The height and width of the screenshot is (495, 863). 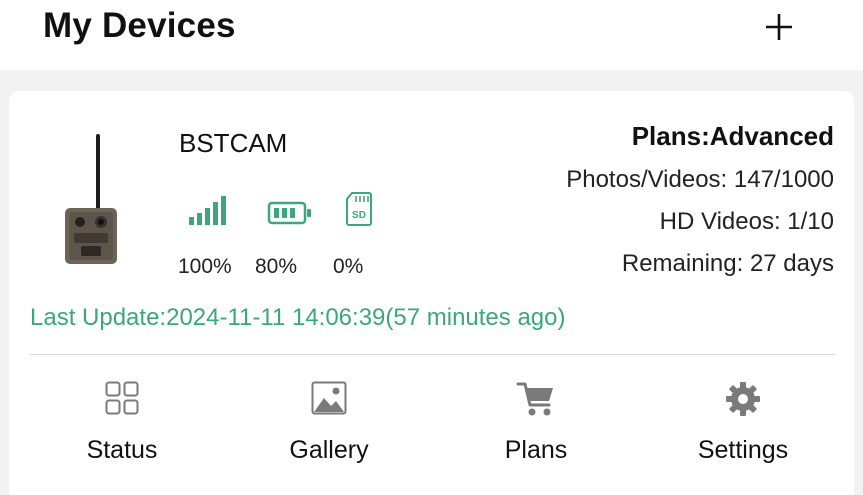 What do you see at coordinates (432, 354) in the screenshot?
I see `divider` at bounding box center [432, 354].